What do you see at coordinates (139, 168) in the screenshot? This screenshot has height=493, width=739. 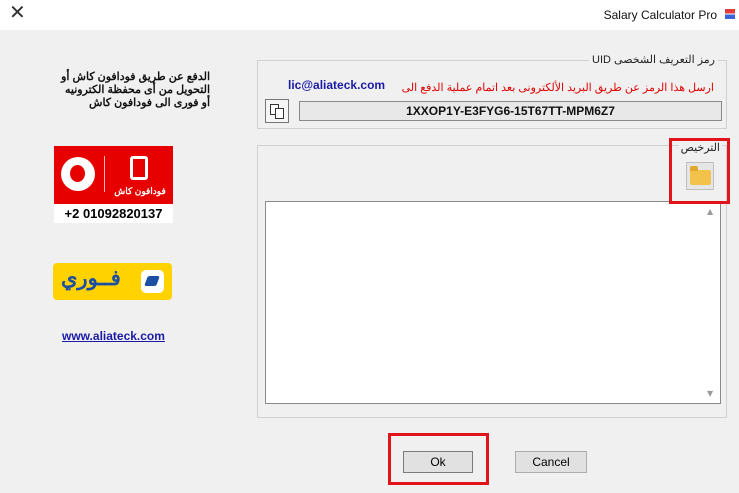 I see `mobile-phone-icon` at bounding box center [139, 168].